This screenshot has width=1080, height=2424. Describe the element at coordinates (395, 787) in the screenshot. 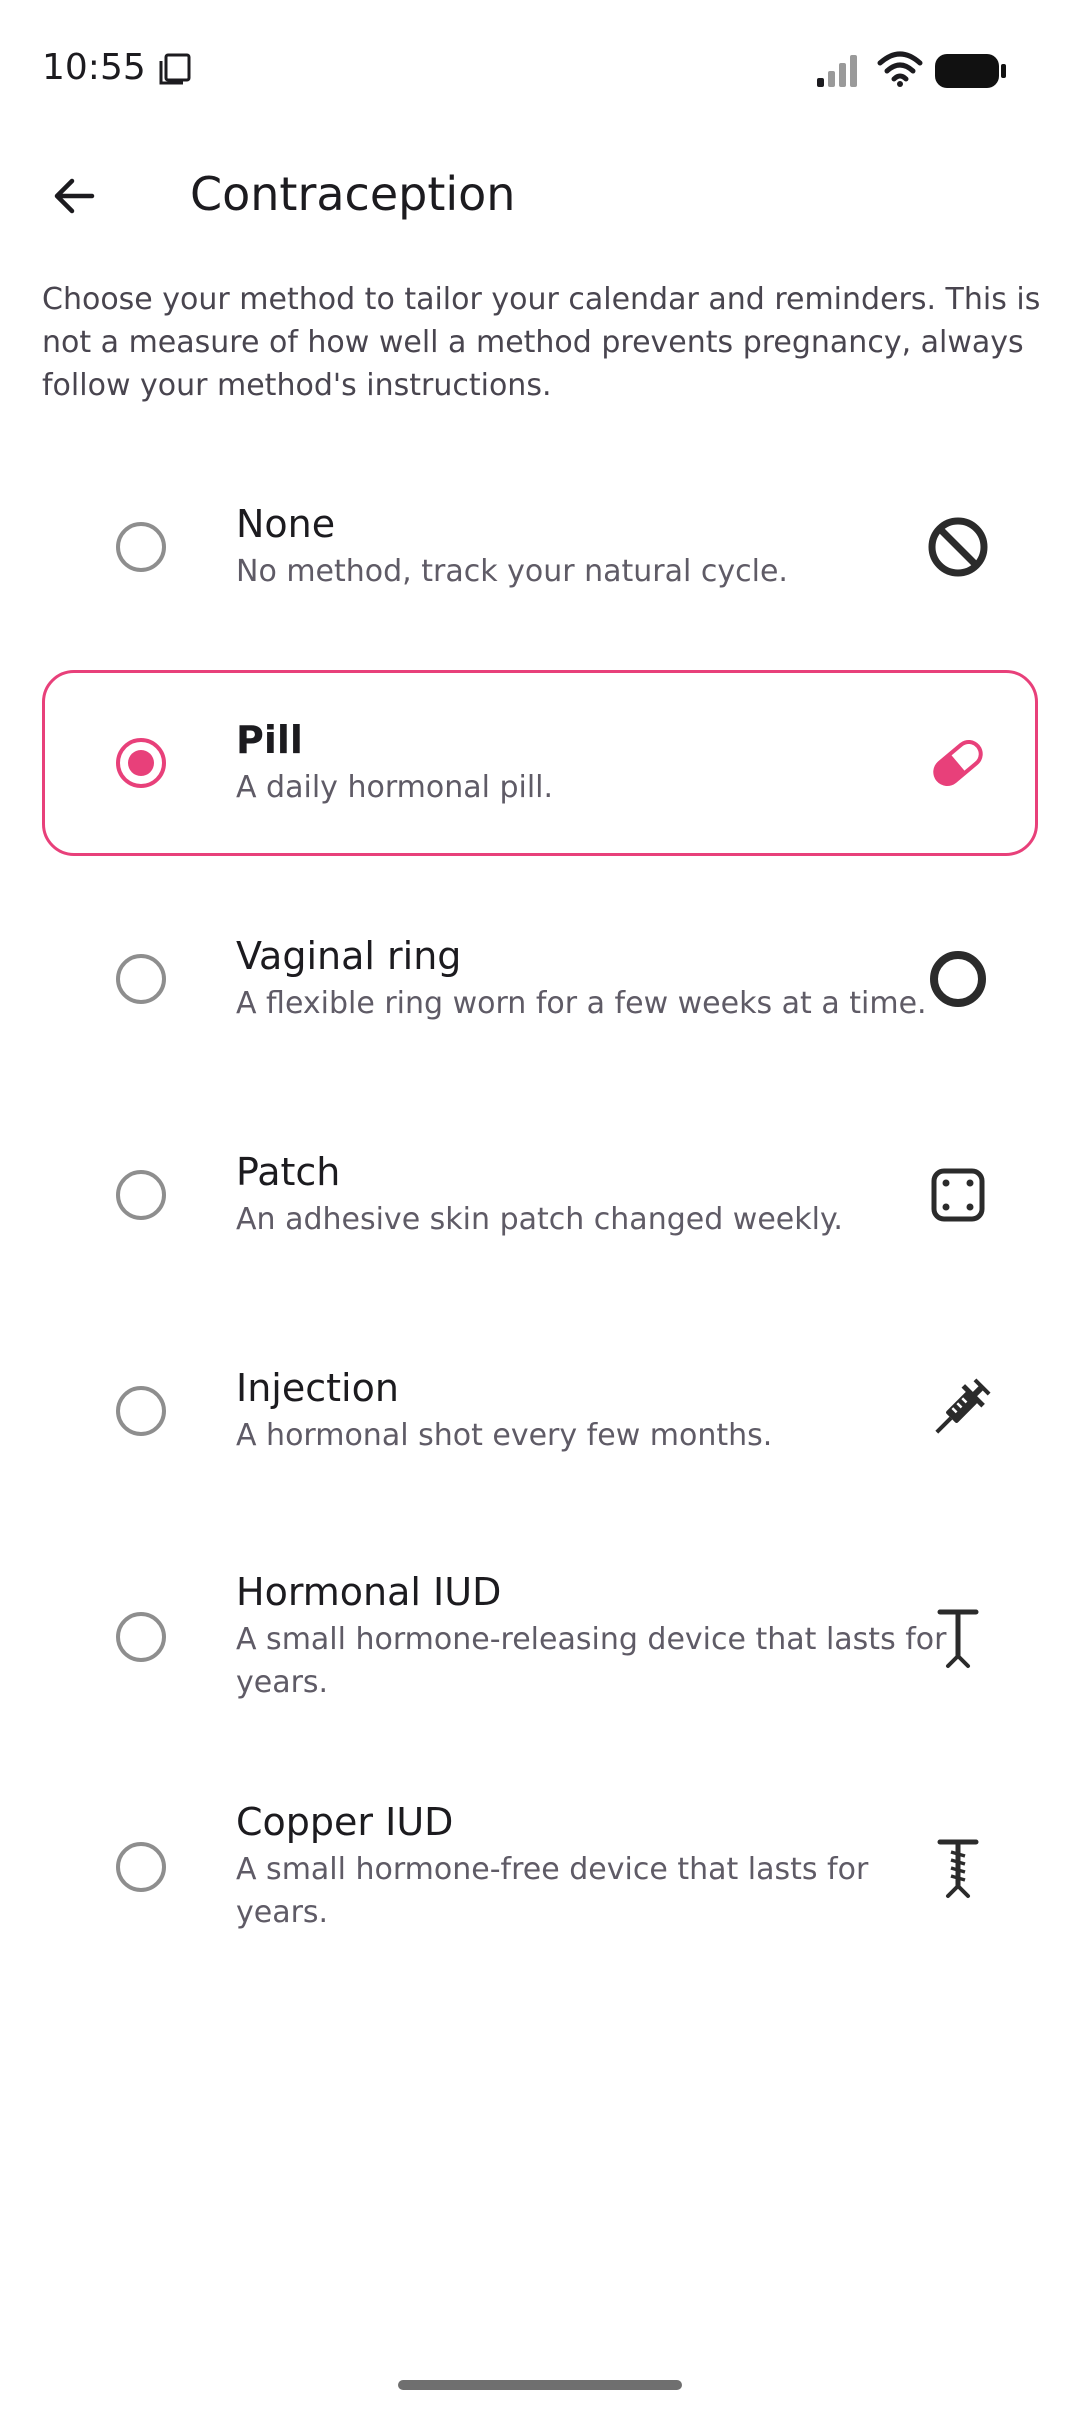

I see `option-description: A daily hormonal pill.` at that location.